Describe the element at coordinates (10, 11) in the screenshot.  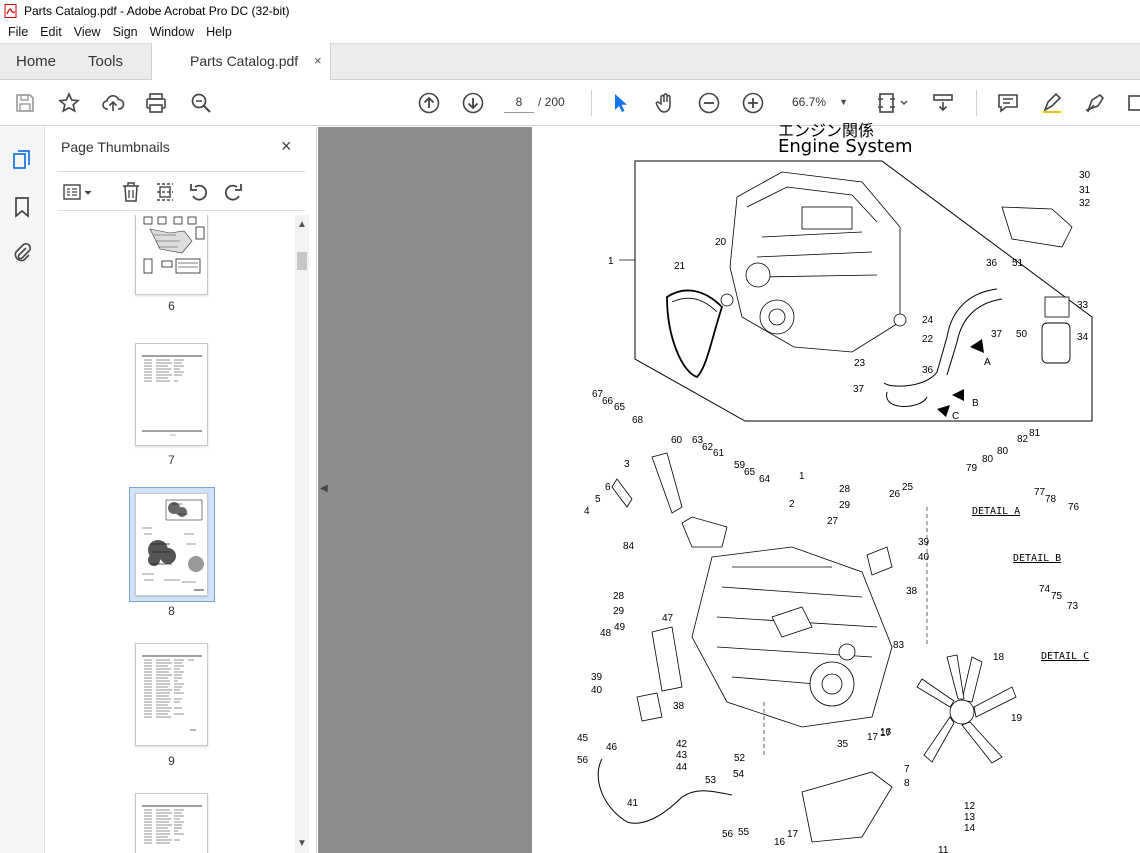
I see `acrobat-icon` at that location.